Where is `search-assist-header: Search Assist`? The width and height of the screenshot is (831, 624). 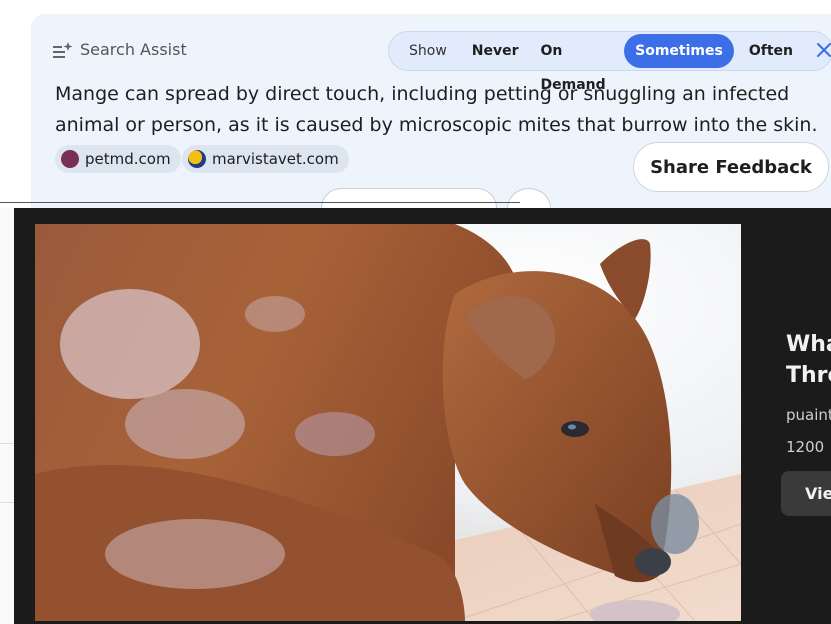
search-assist-header: Search Assist is located at coordinates (120, 49).